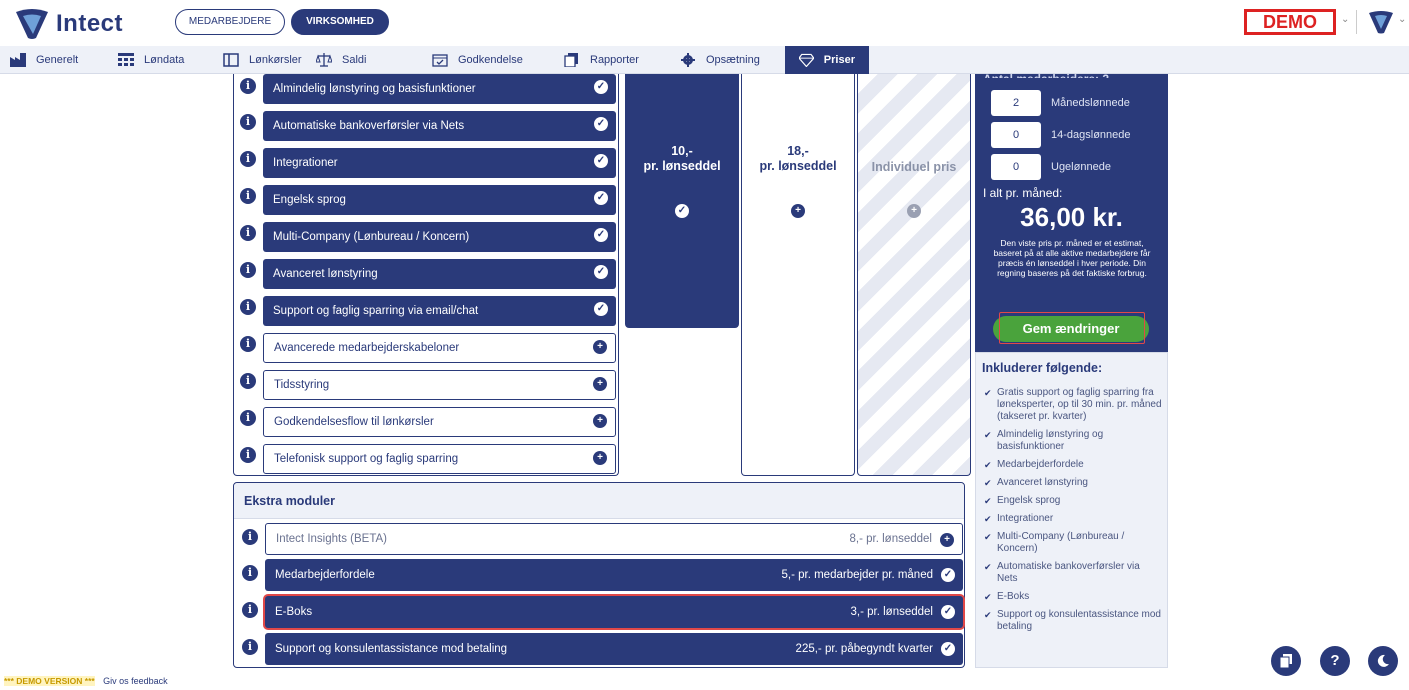 The image size is (1409, 690). I want to click on feature-toggle: Avancerede medarbejderskabeloner +, so click(439, 348).